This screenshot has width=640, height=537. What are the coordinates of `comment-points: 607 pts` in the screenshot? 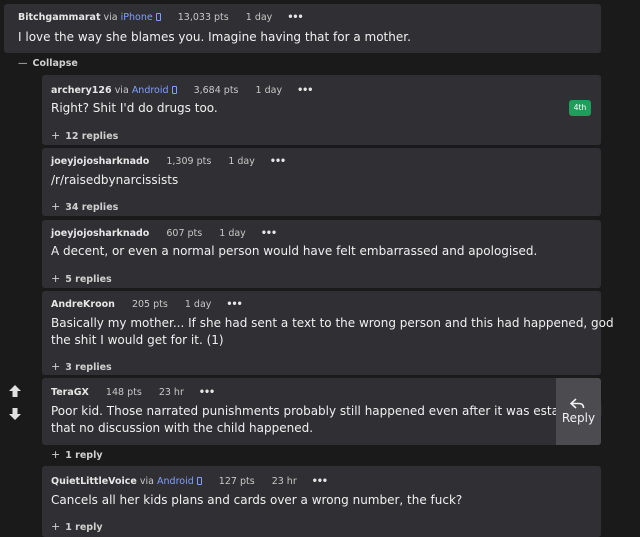 It's located at (184, 233).